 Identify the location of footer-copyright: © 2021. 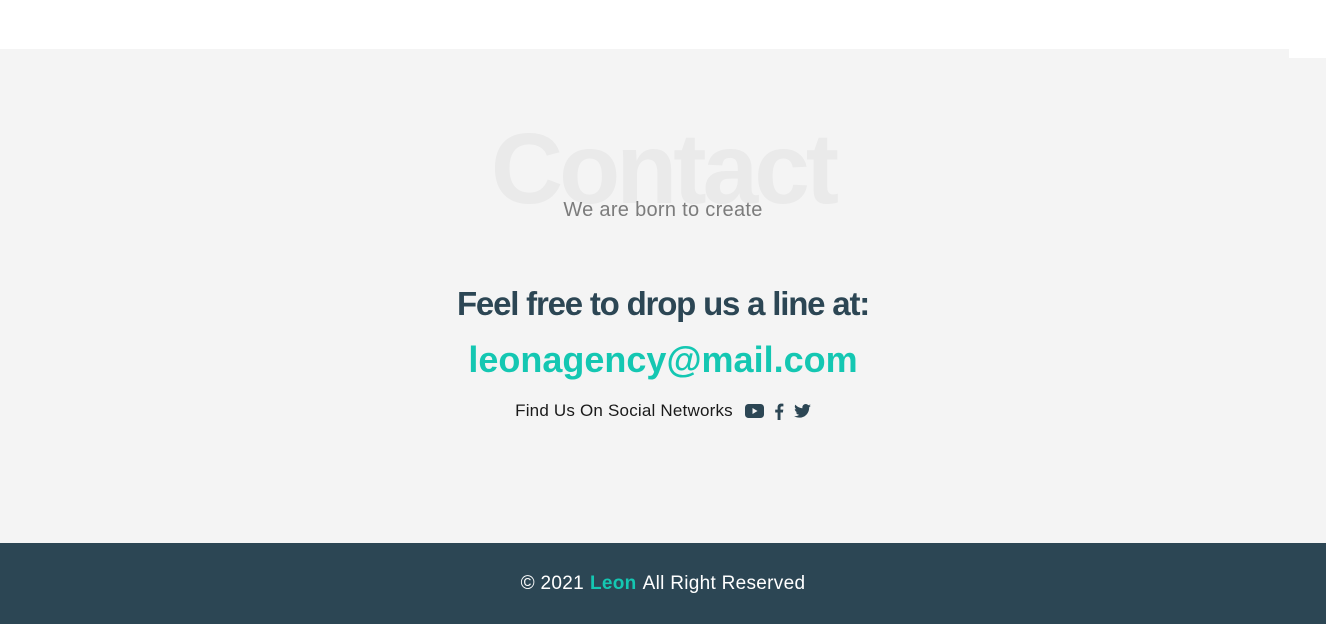
(552, 583).